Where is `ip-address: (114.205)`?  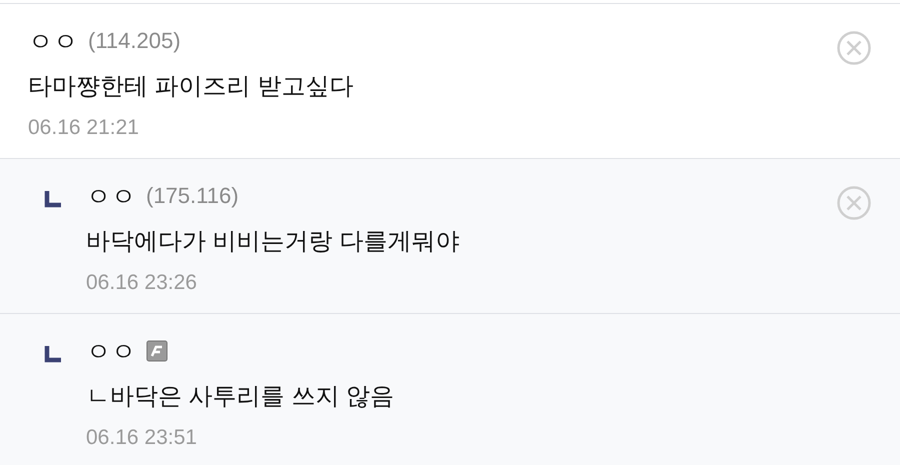
ip-address: (114.205) is located at coordinates (134, 41).